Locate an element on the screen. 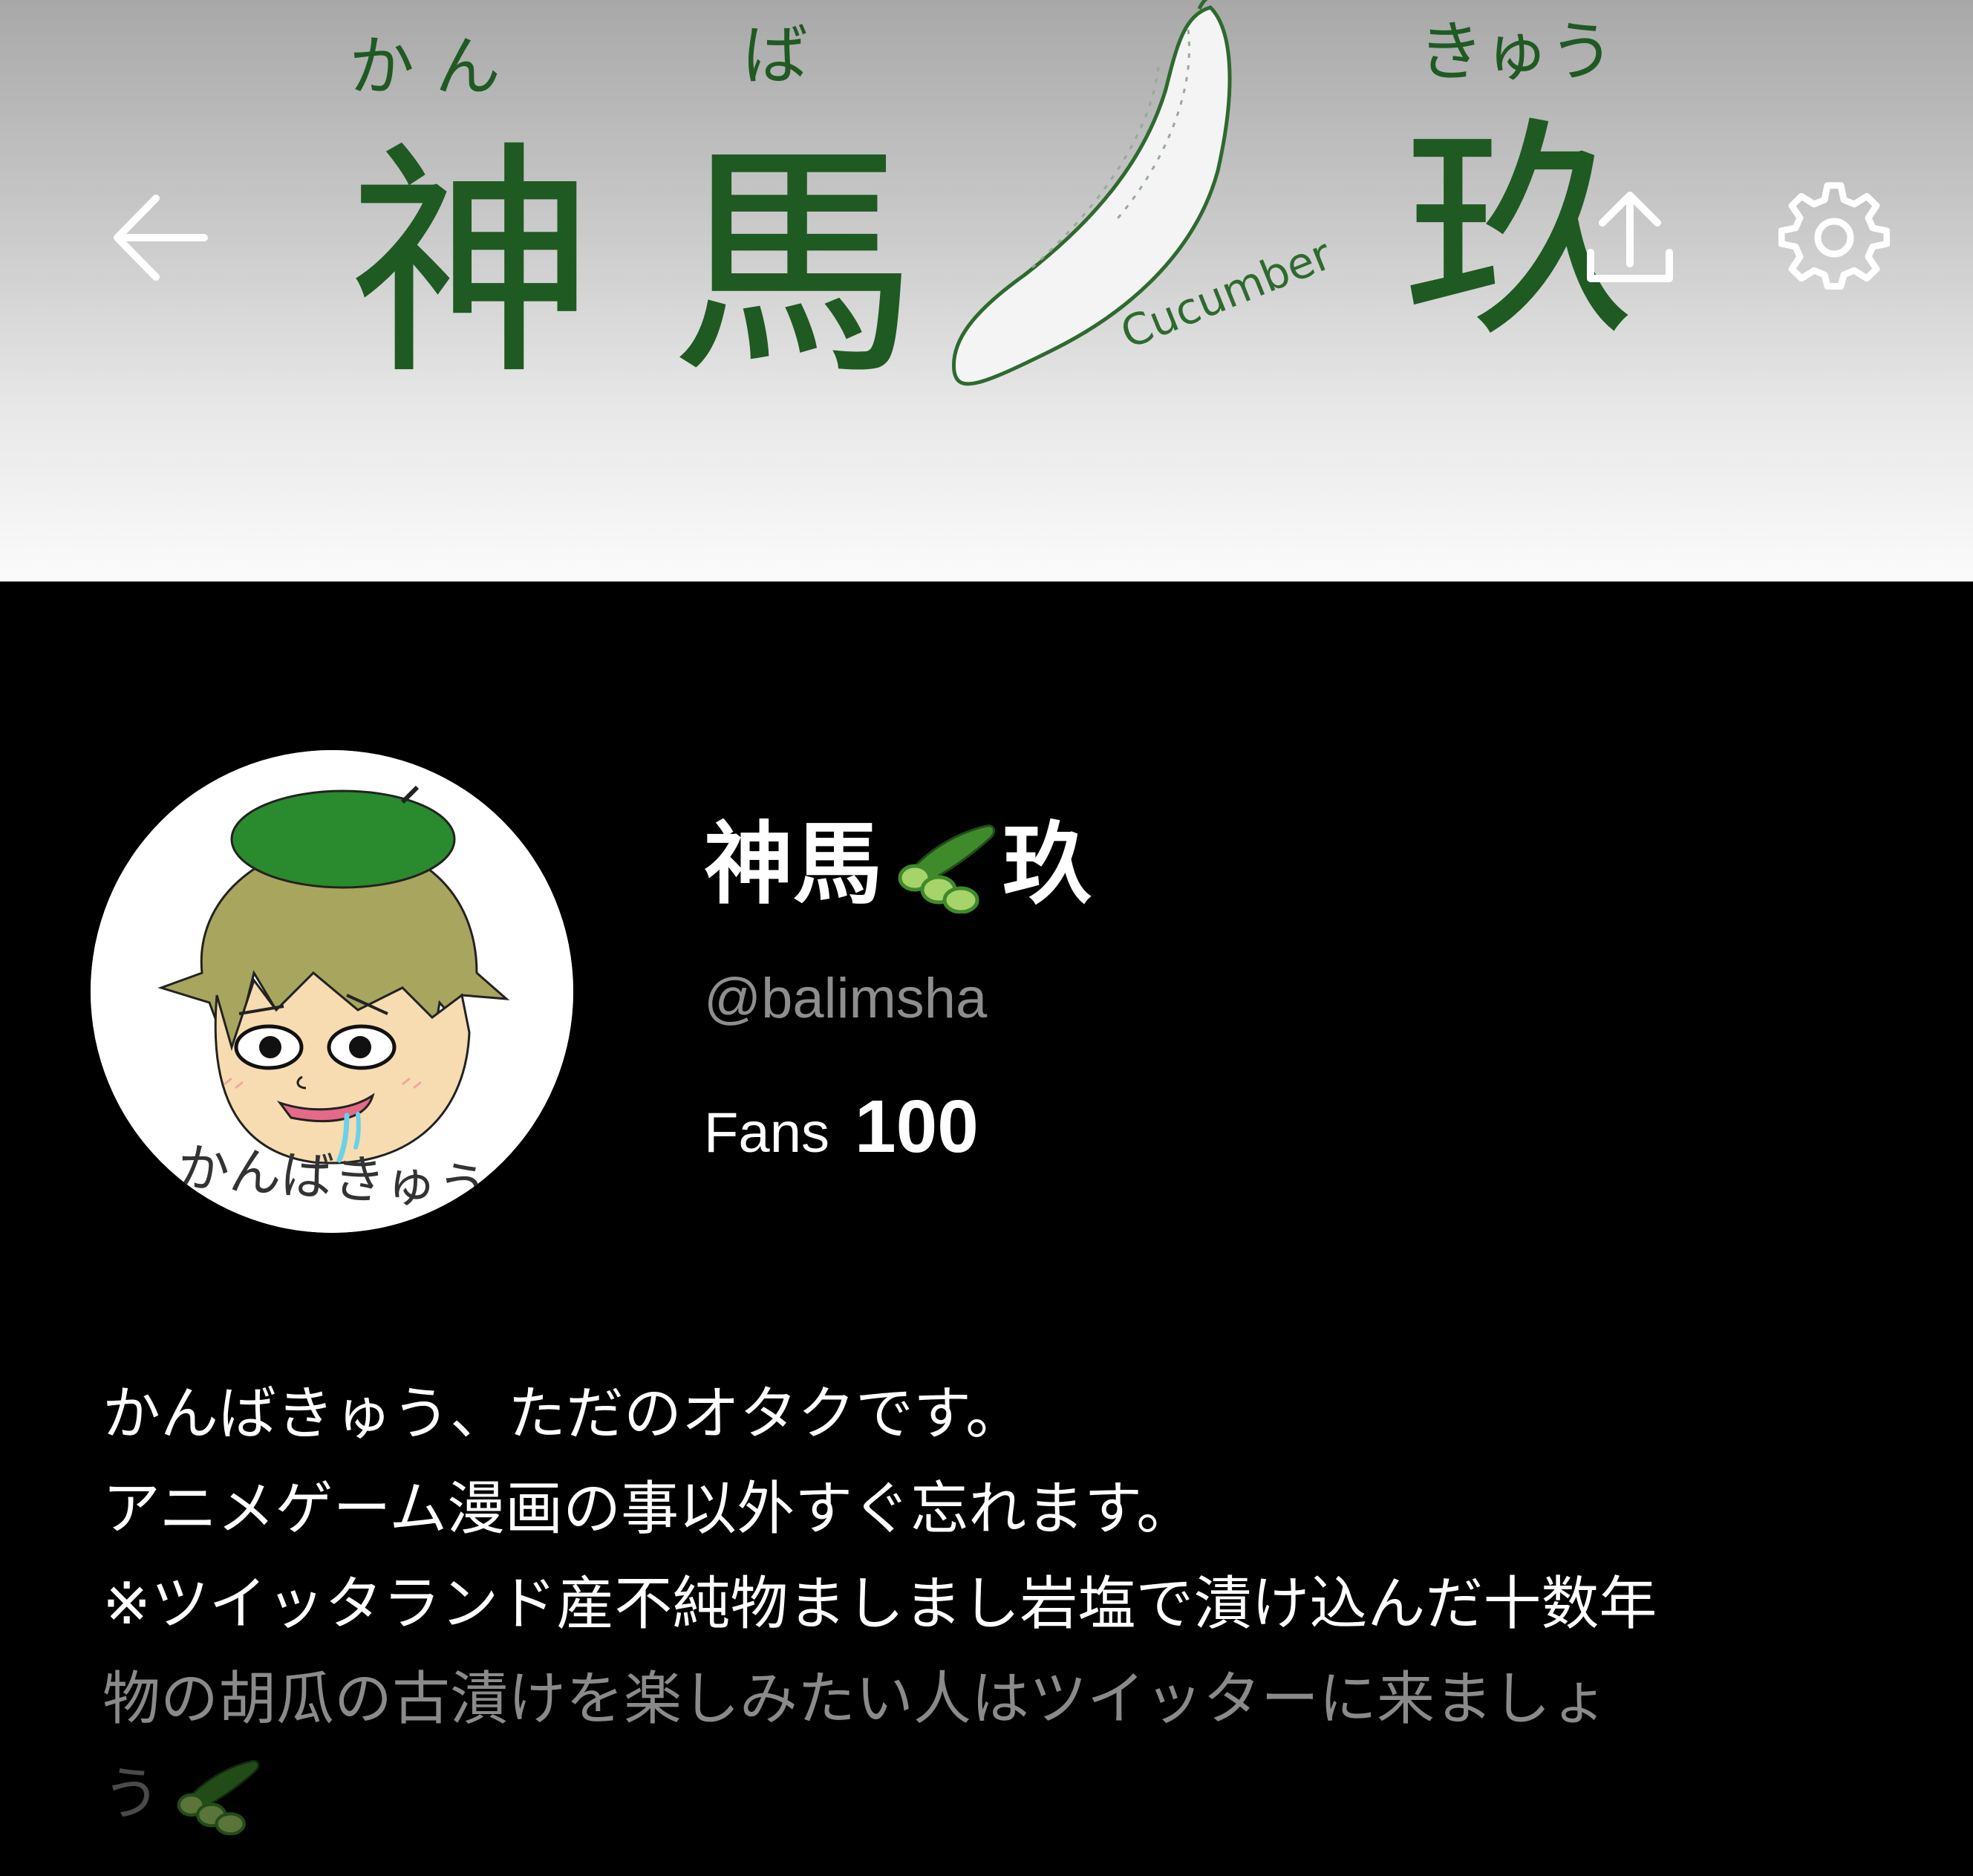 The image size is (1973, 1876). fans-stat: Fans 100 is located at coordinates (841, 1127).